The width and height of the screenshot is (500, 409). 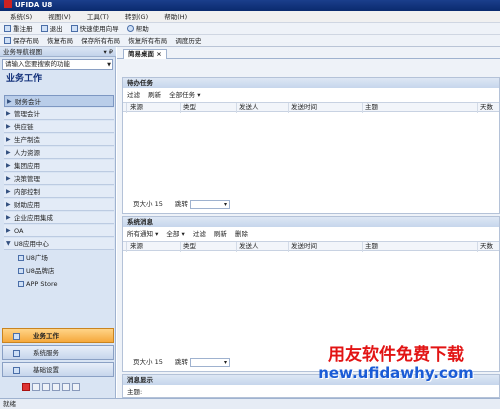 I want to click on collapse-arrow-icon: ▼, so click(x=8, y=243).